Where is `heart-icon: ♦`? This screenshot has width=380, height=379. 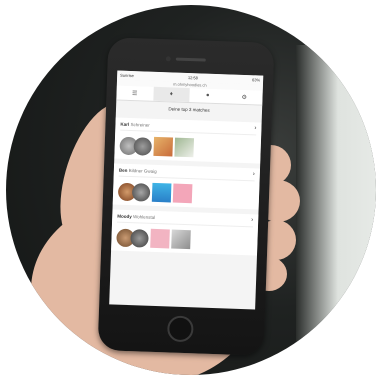
heart-icon: ♦ is located at coordinates (171, 94).